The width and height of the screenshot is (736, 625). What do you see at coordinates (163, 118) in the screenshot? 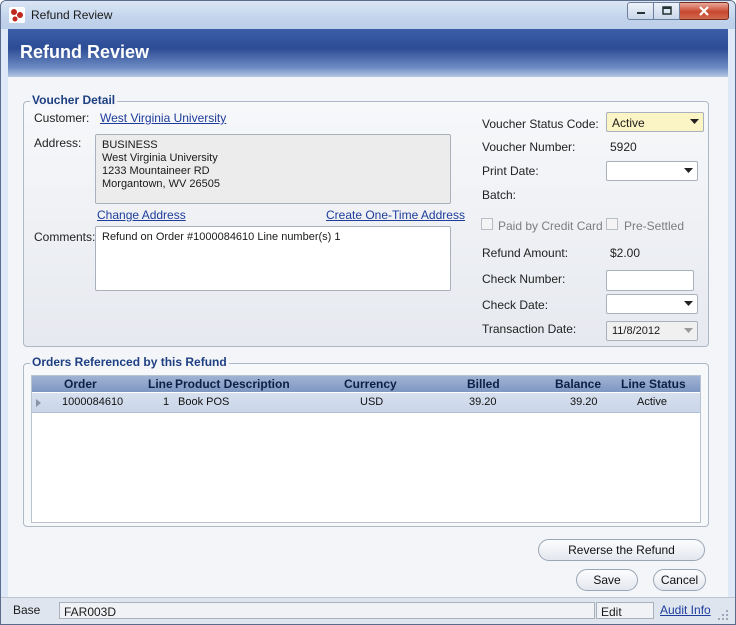
I see `customer-link: West Virginia University` at bounding box center [163, 118].